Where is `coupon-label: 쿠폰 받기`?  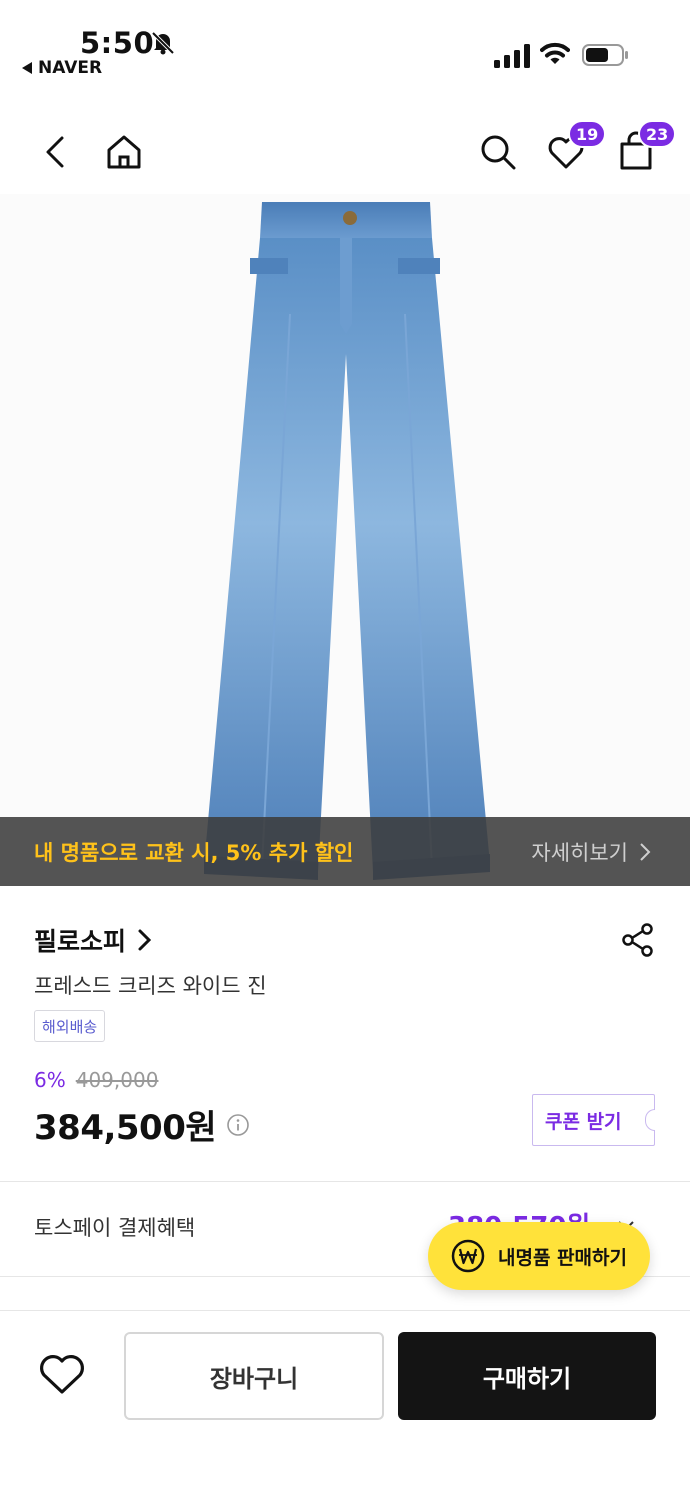 coupon-label: 쿠폰 받기 is located at coordinates (583, 1121).